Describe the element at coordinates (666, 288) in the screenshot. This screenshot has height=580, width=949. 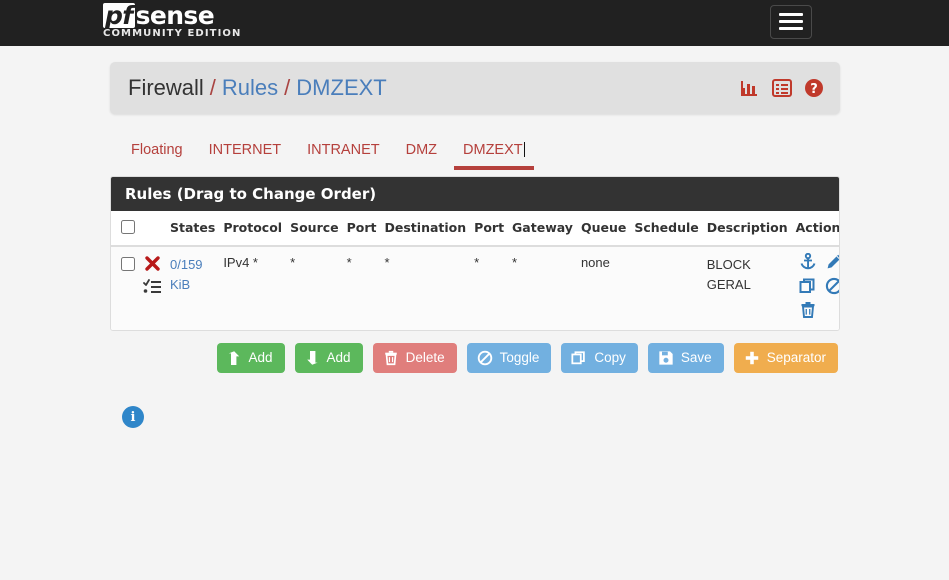
I see `row-schedule-cell` at that location.